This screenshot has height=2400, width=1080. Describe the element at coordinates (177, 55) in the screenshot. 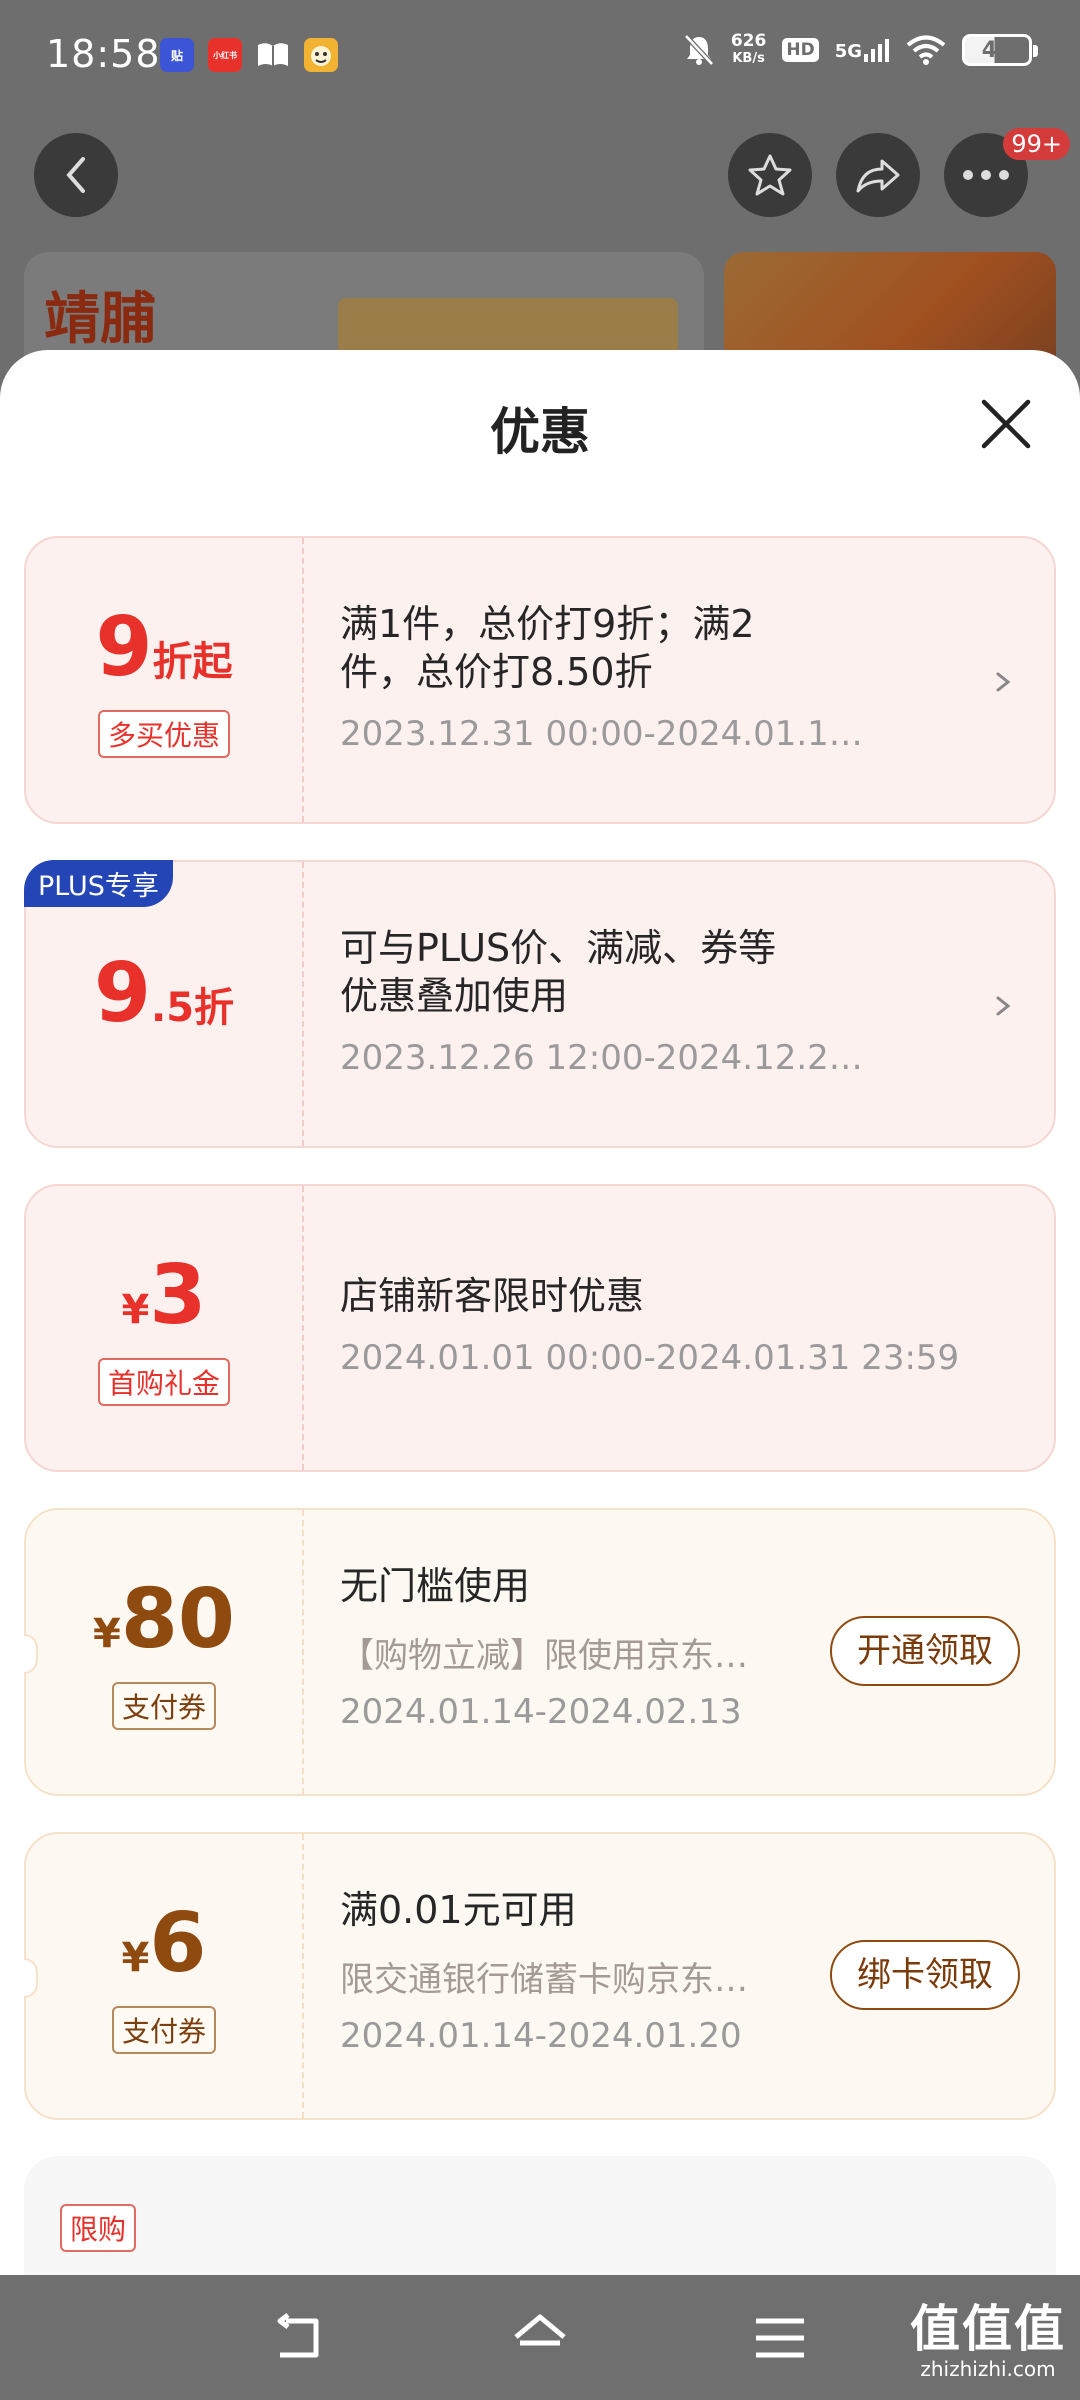

I see `tiezhi-app-icon: 贴` at that location.